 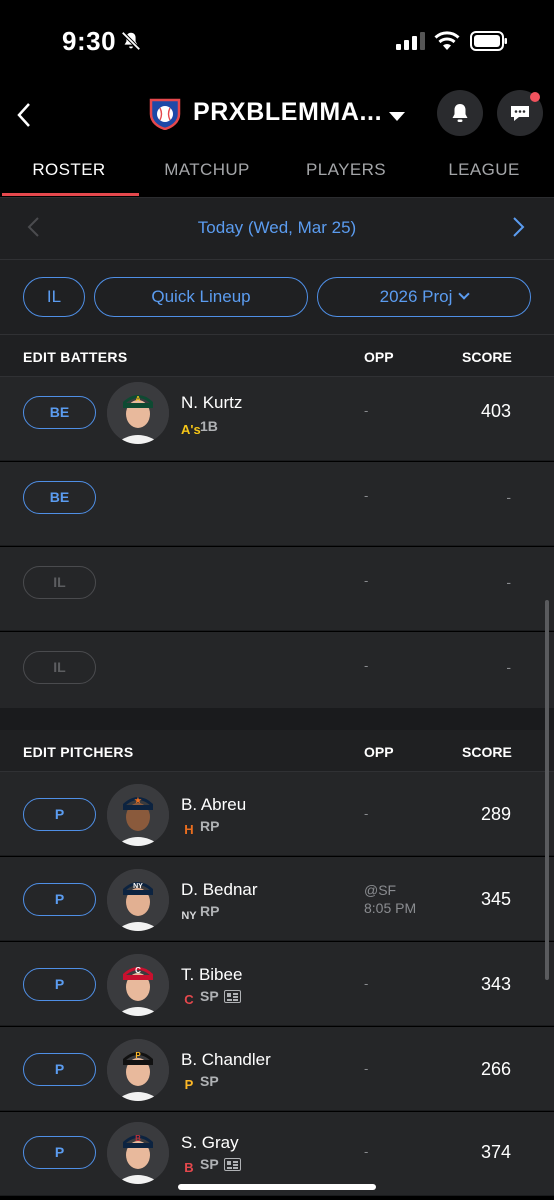 I want to click on projection-select: 2026 Proj, so click(x=424, y=297).